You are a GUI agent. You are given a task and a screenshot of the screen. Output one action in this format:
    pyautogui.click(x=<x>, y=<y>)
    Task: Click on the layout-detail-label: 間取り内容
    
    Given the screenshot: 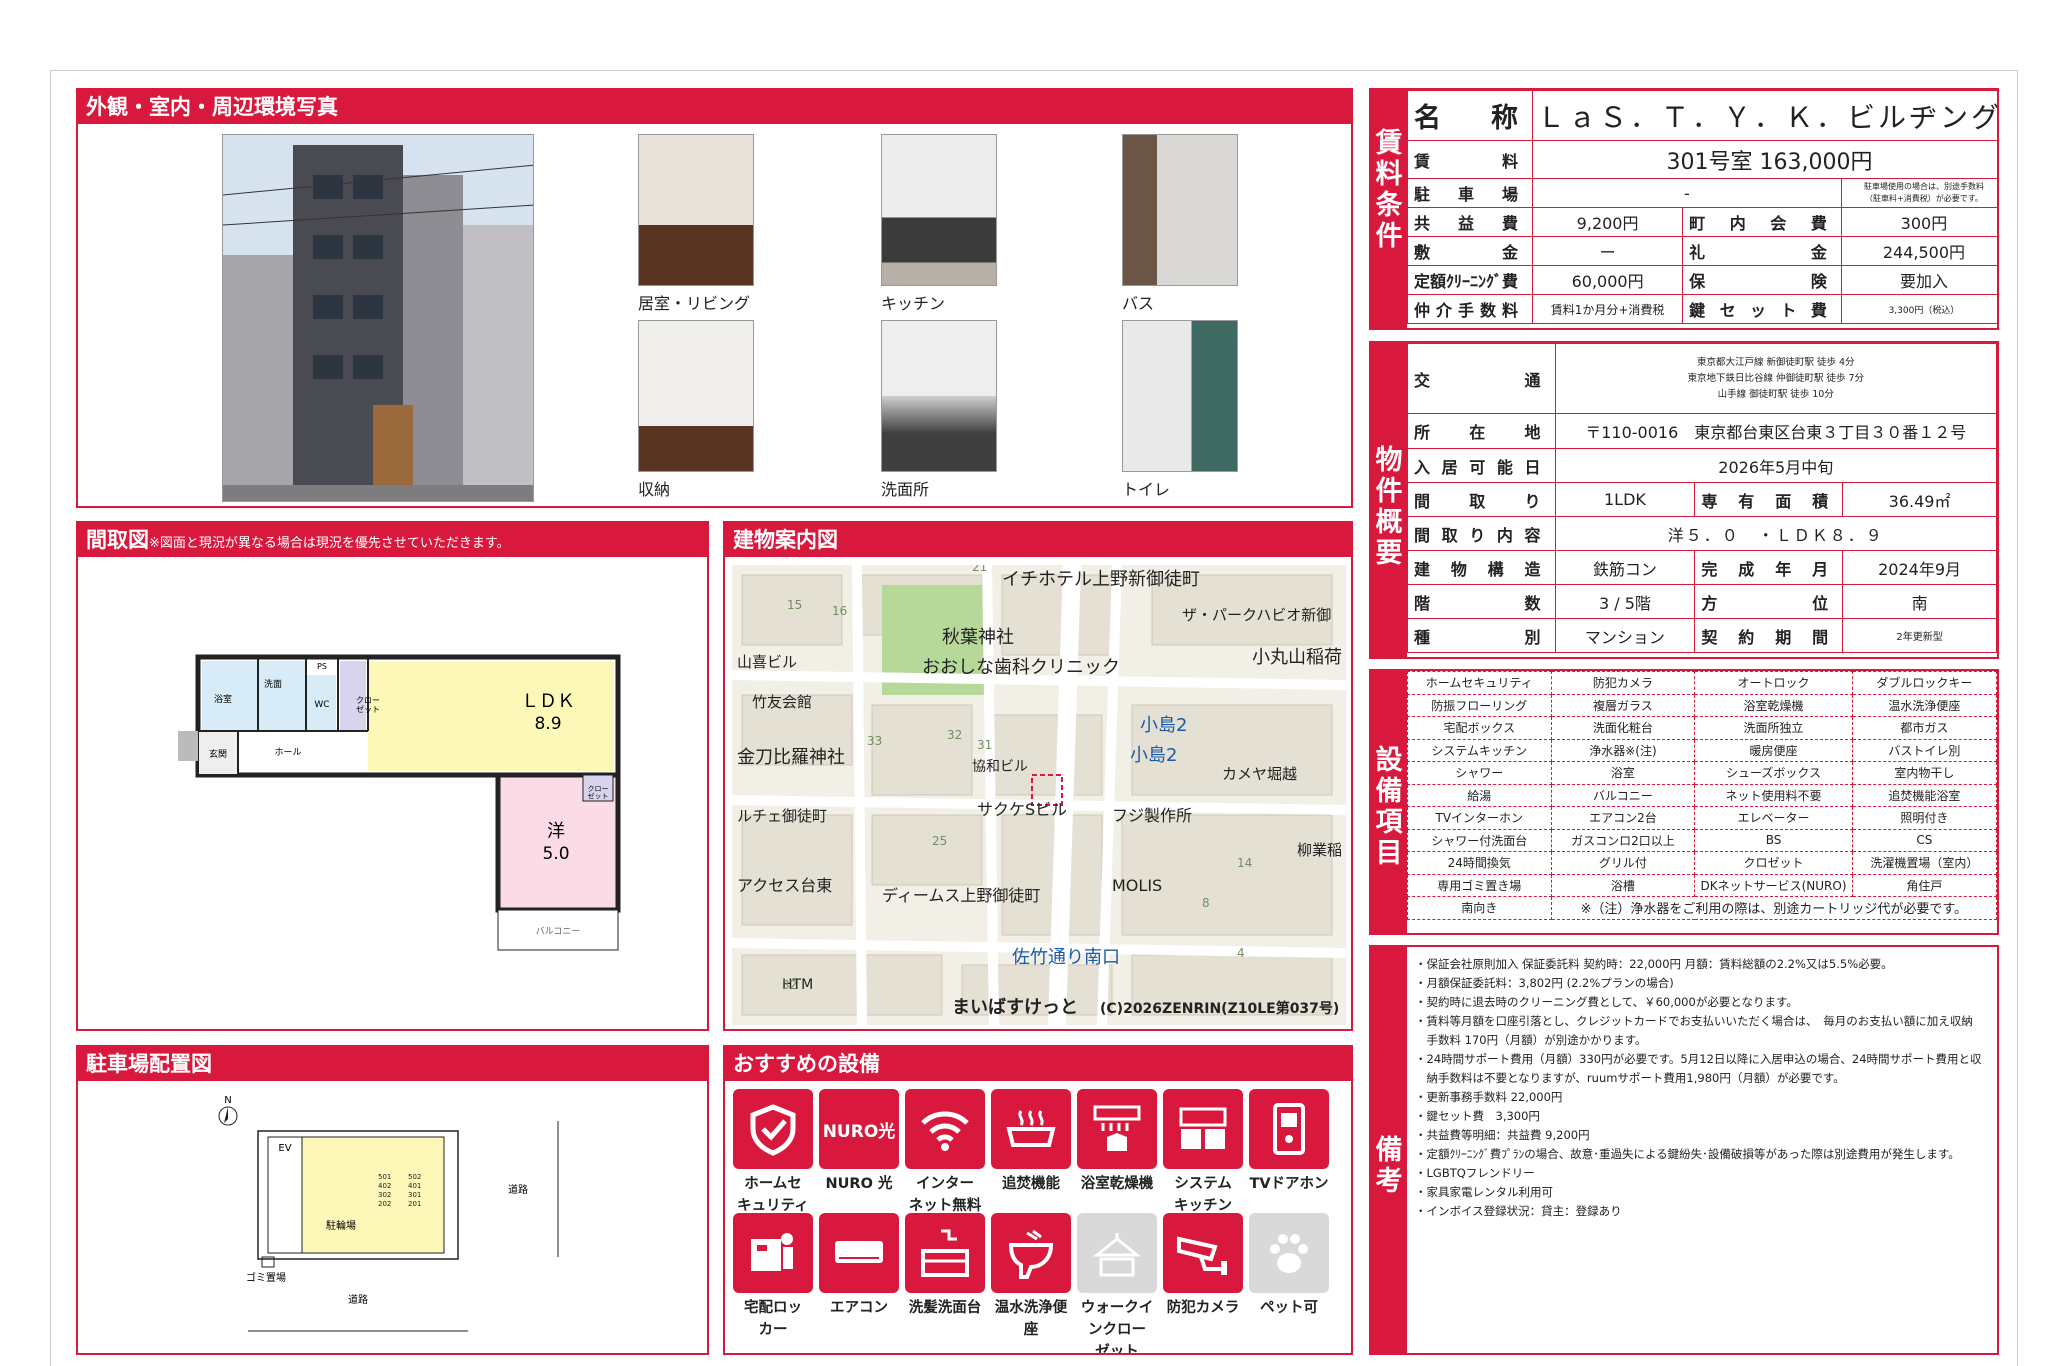 What is the action you would take?
    pyautogui.click(x=1481, y=533)
    